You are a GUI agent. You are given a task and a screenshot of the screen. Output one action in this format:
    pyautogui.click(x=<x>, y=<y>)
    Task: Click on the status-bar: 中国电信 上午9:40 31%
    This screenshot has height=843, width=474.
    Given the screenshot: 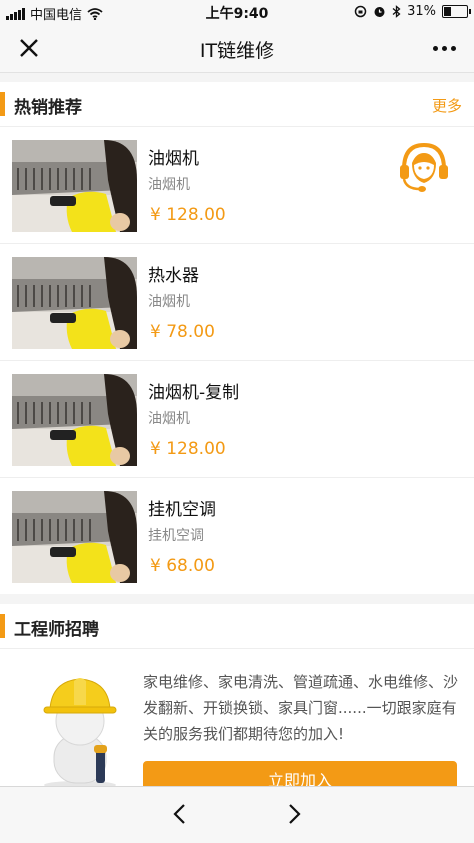 What is the action you would take?
    pyautogui.click(x=237, y=12)
    